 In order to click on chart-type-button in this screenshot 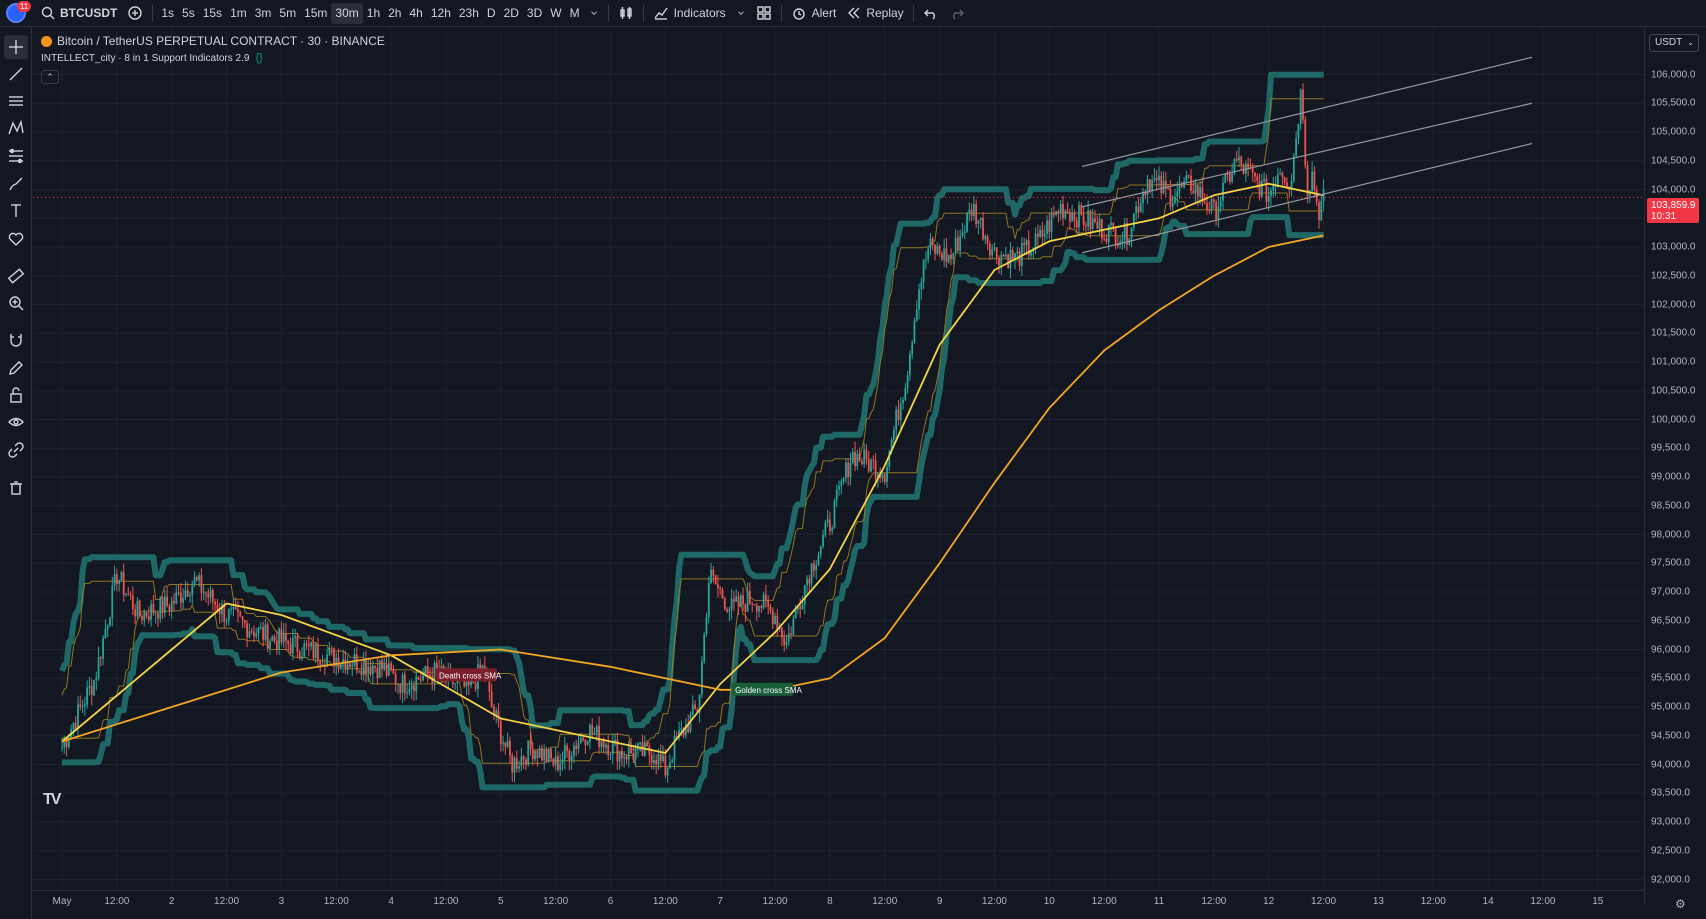, I will do `click(626, 13)`.